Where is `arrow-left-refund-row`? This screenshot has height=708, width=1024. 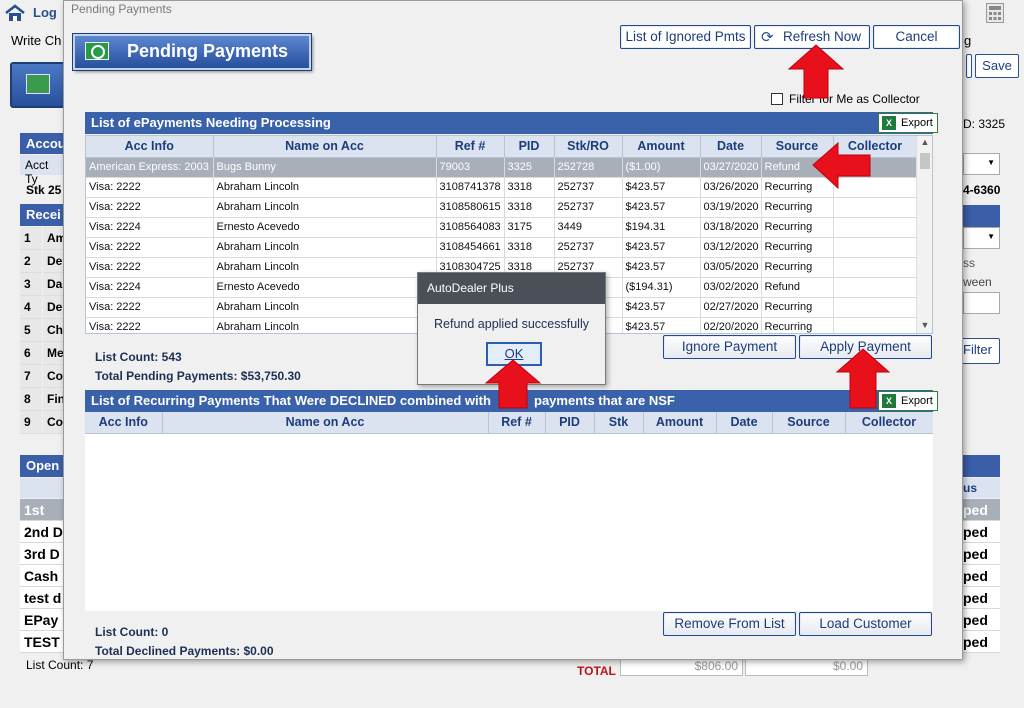 arrow-left-refund-row is located at coordinates (841, 165).